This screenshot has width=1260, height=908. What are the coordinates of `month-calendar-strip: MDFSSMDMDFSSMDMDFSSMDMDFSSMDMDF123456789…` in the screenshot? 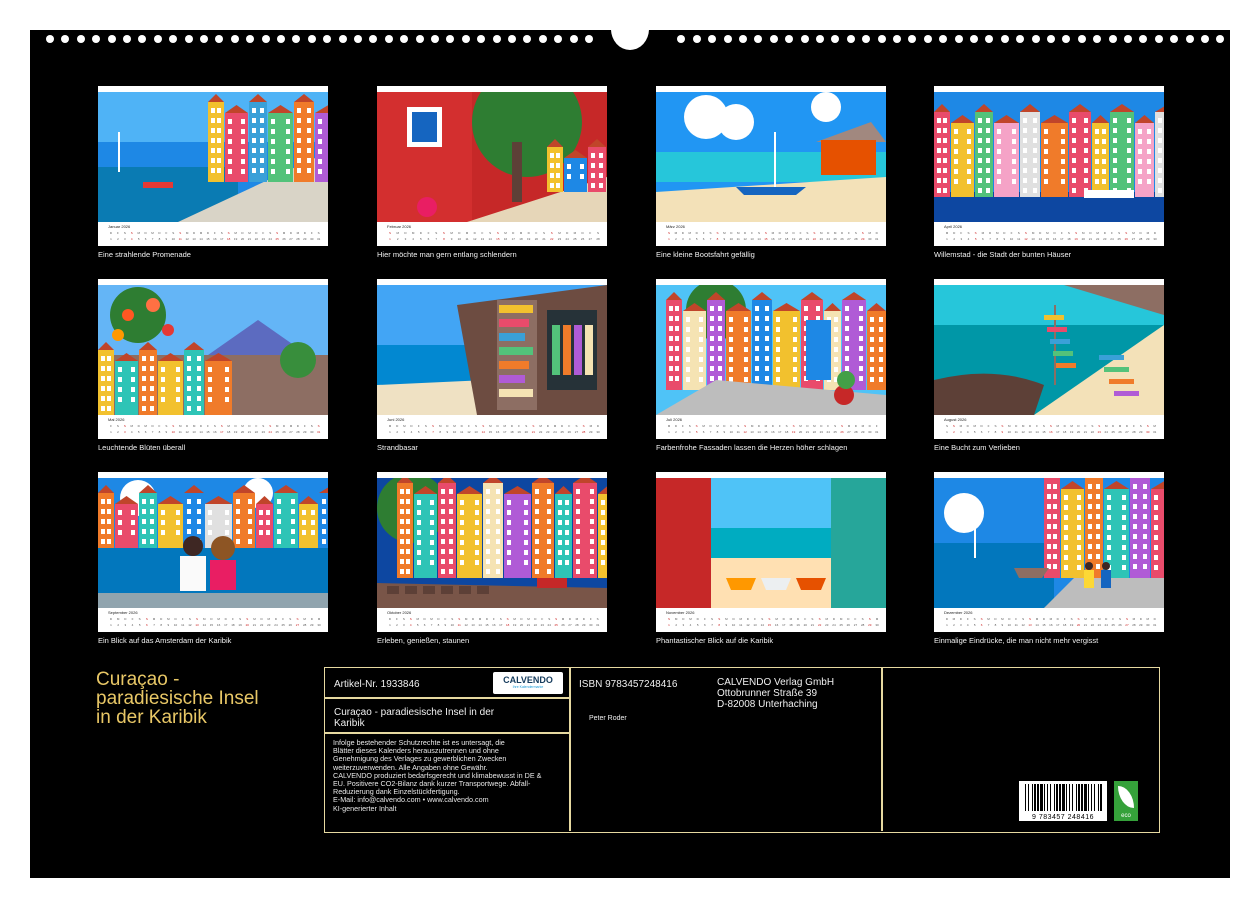 It's located at (773, 429).